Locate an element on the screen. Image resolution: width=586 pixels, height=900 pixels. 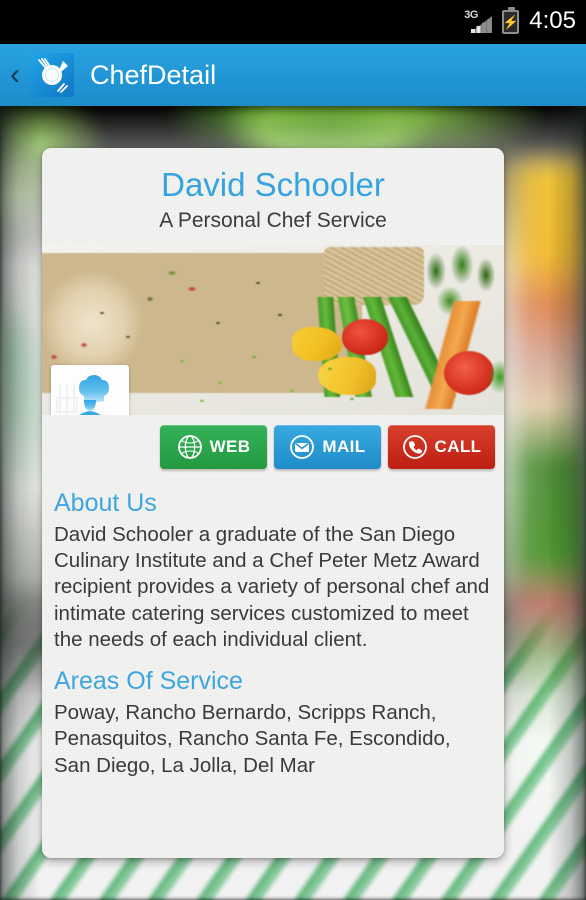
signal-bars-icon: 3G is located at coordinates (479, 22).